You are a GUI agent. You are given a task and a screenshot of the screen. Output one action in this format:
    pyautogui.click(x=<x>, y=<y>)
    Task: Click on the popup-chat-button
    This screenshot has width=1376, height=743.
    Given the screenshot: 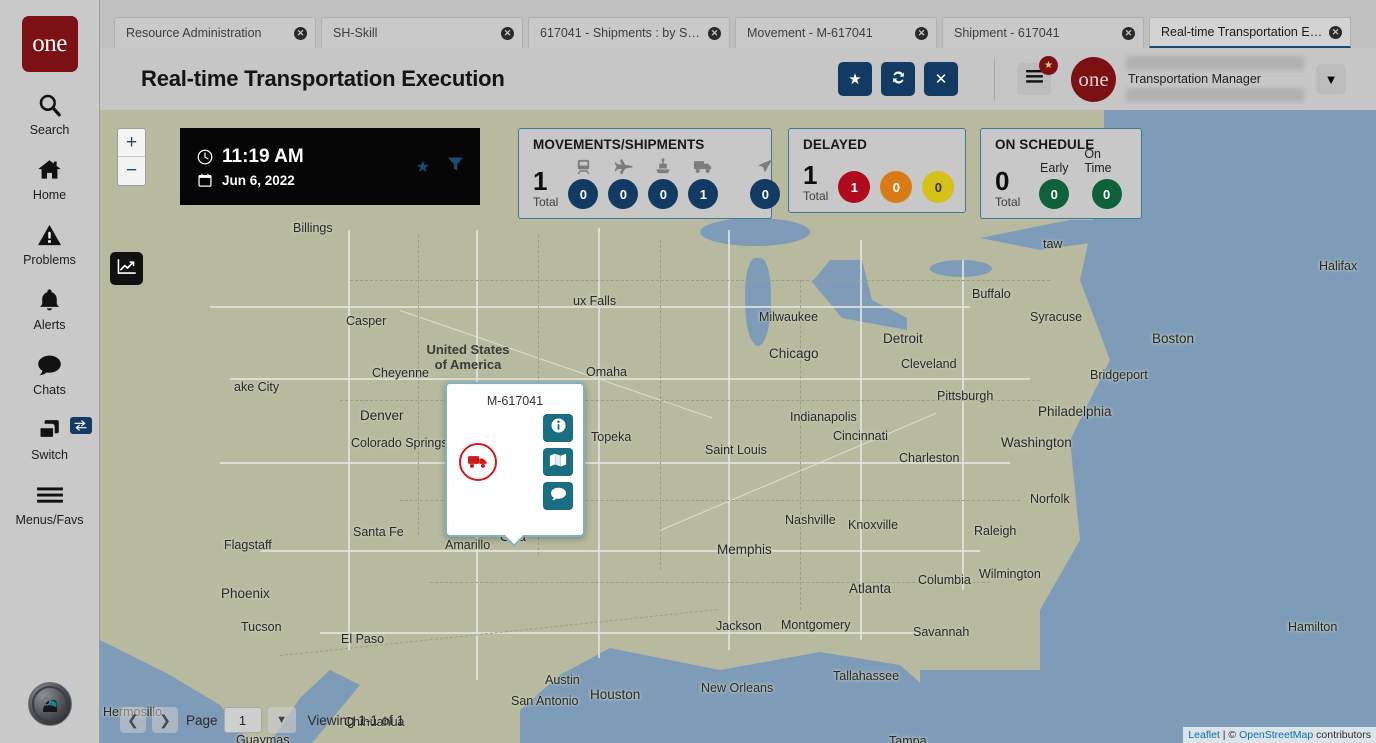 What is the action you would take?
    pyautogui.click(x=558, y=496)
    